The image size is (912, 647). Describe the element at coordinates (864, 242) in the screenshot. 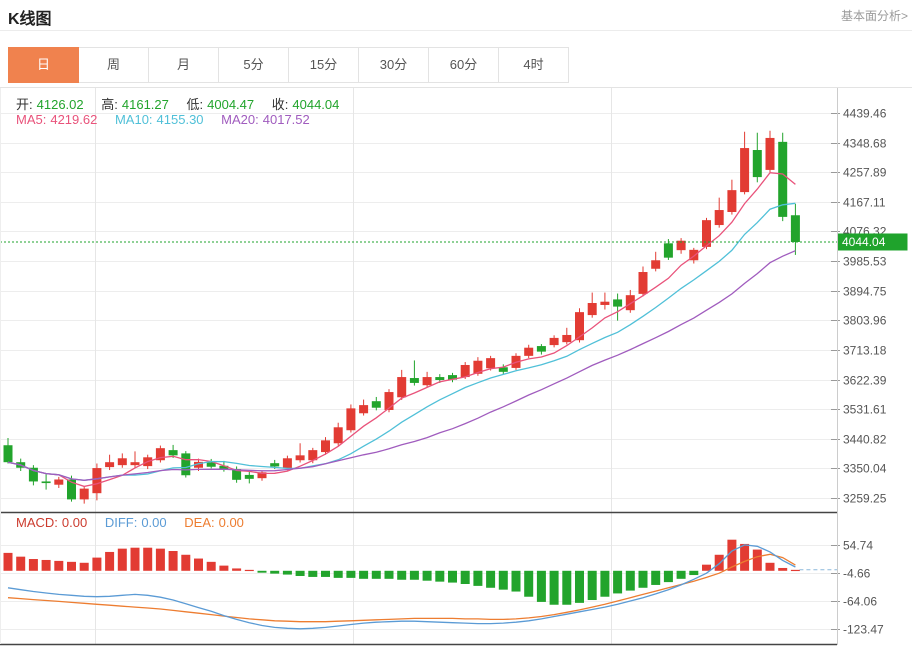

I see `current-price-badge-label: 4044.04` at that location.